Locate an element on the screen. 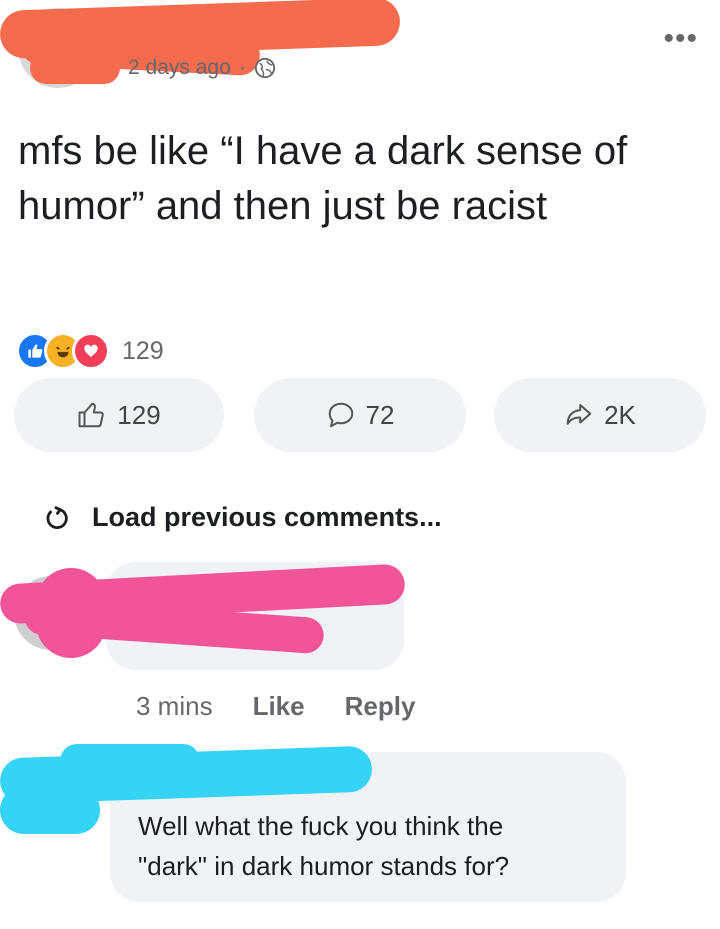  thumbs-up-icon is located at coordinates (91, 415).